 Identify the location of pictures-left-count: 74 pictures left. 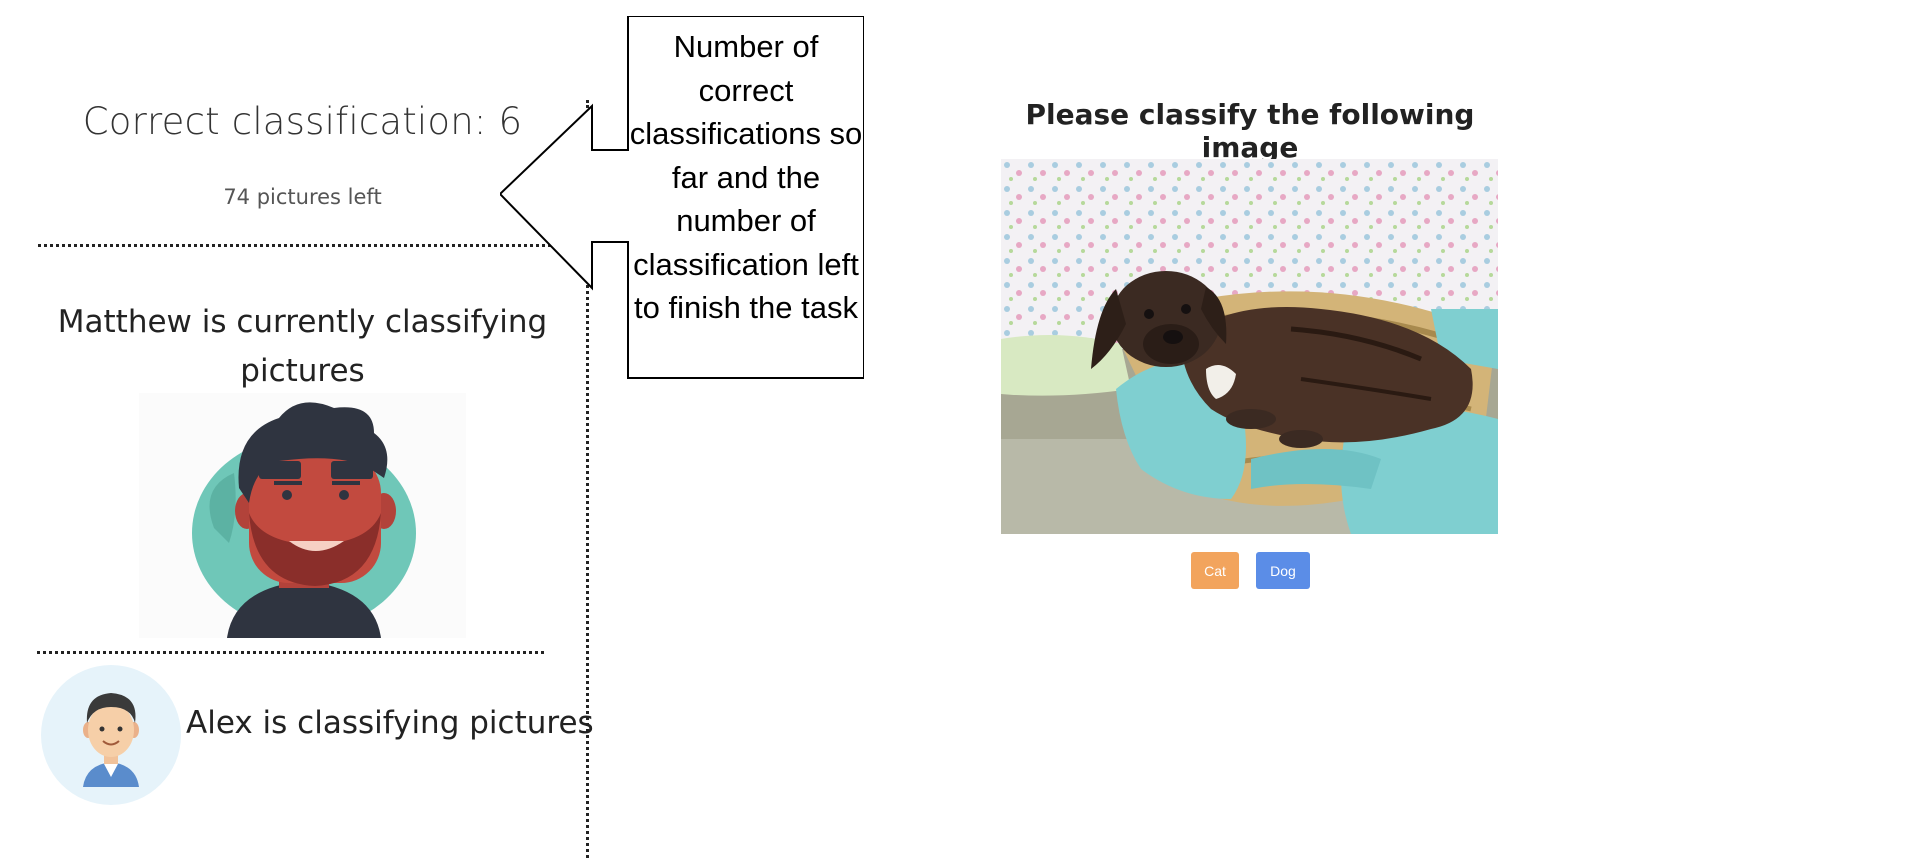
(302, 197).